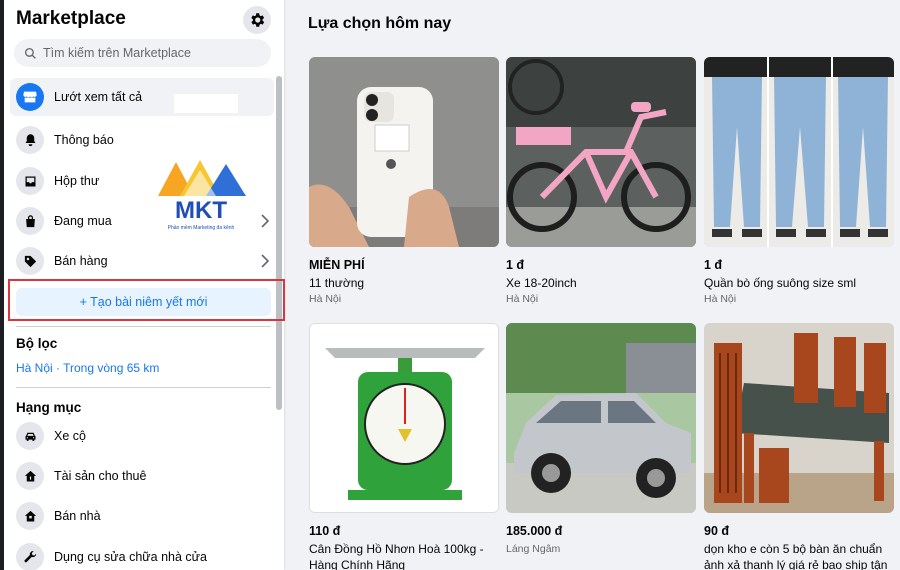 The width and height of the screenshot is (900, 570). I want to click on sidebar-item-notifications: Thông báo, so click(142, 140).